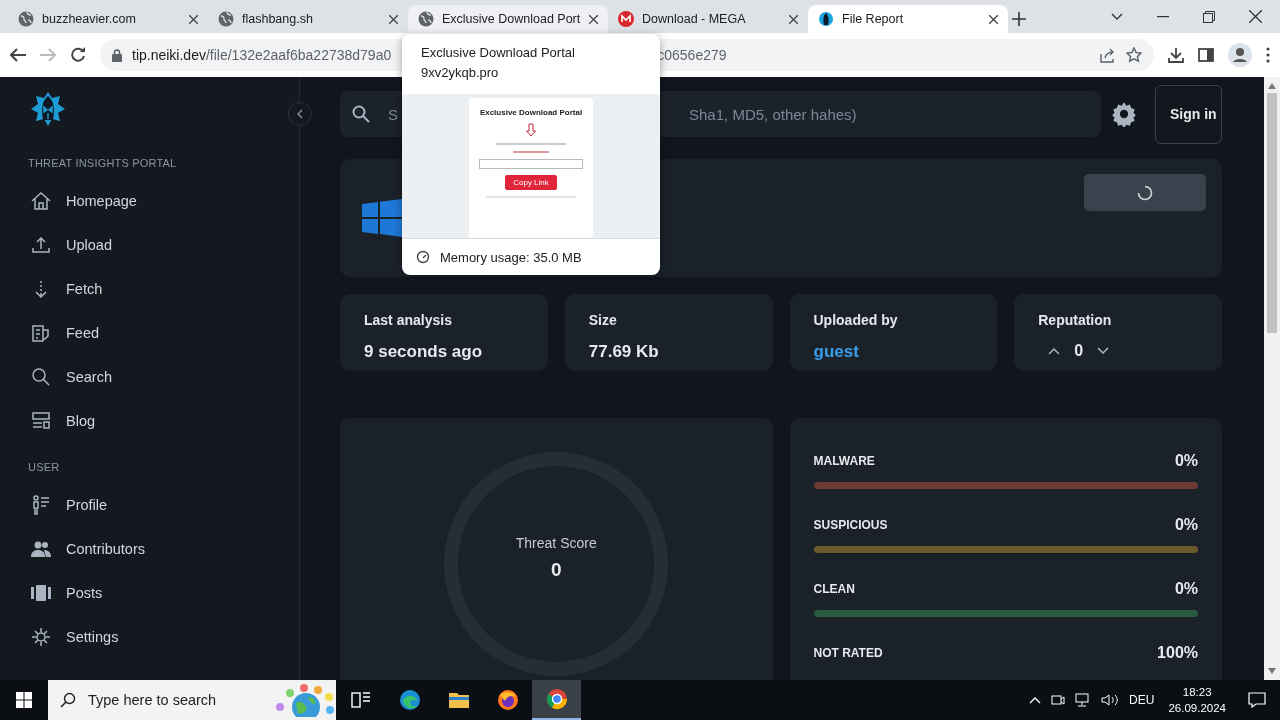  What do you see at coordinates (773, 114) in the screenshot?
I see `search-placeholder: Sha1, MD5, other hahes)` at bounding box center [773, 114].